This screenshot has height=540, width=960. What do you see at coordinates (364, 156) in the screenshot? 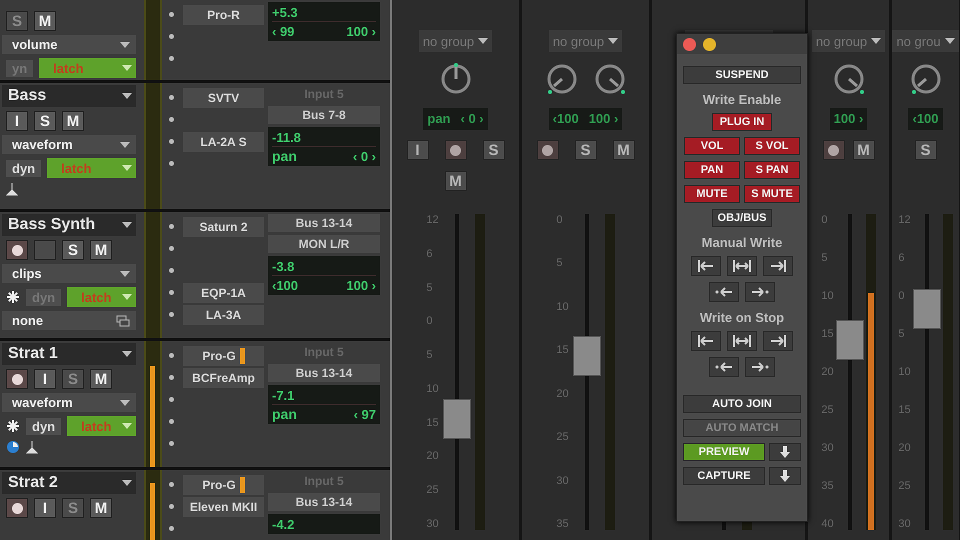
I see `pan-value: ‹ 0 ›` at bounding box center [364, 156].